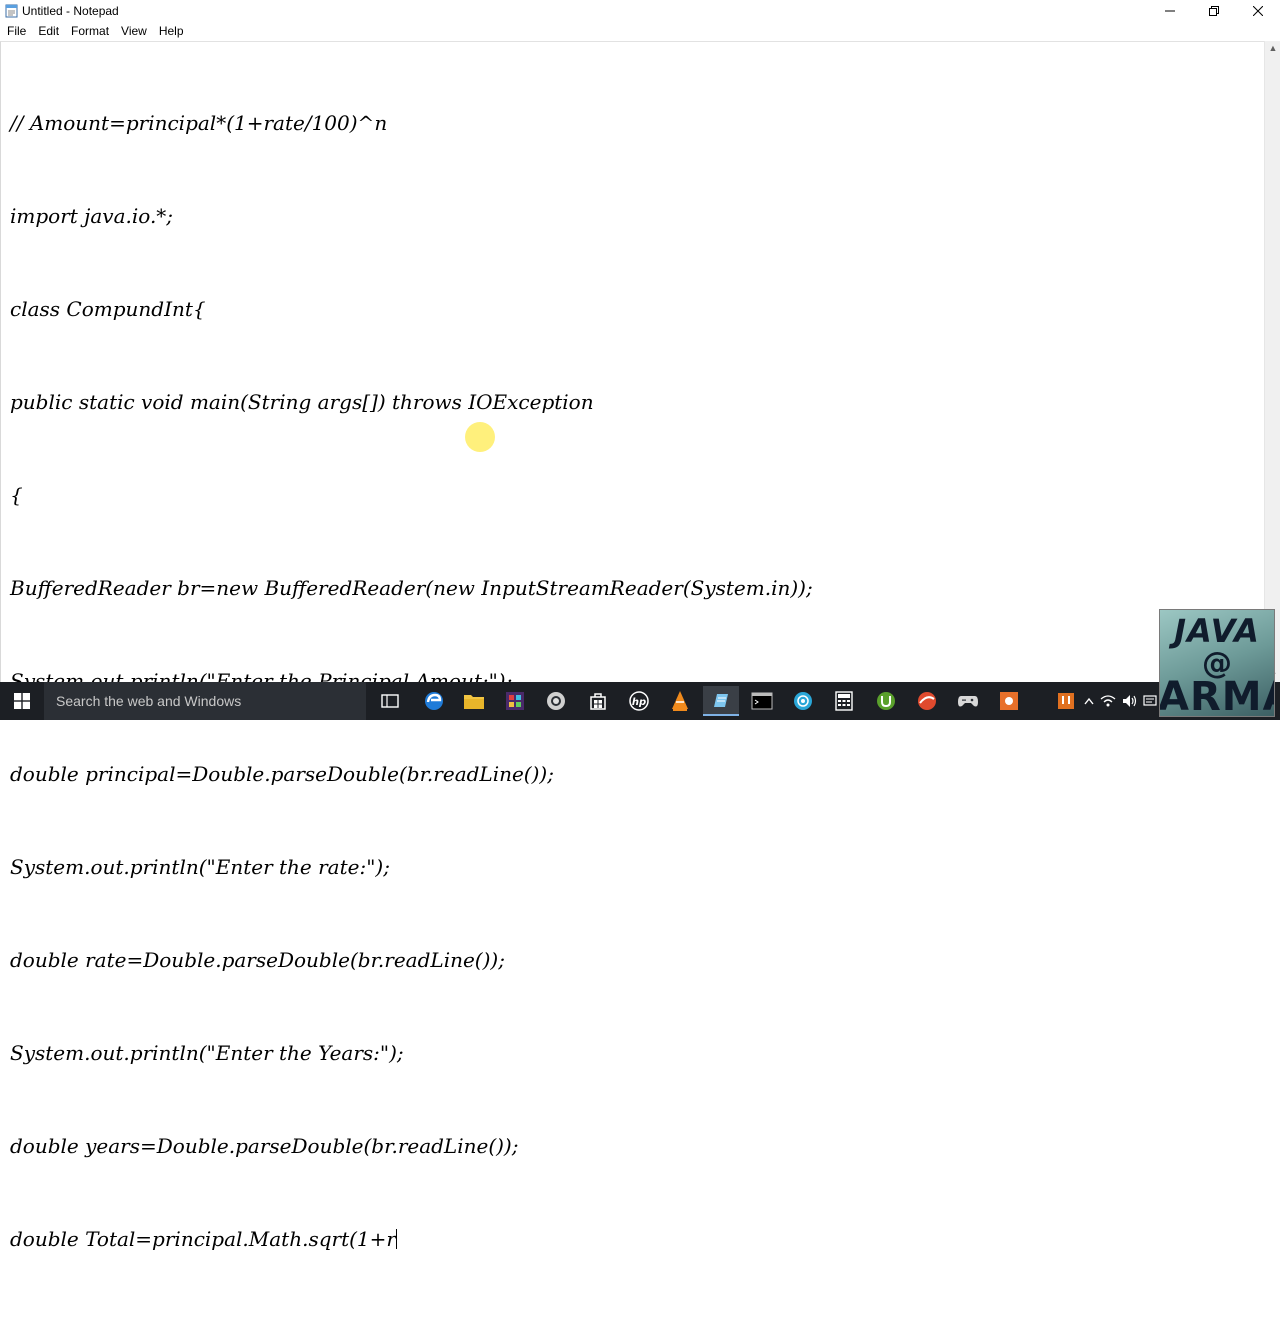 The width and height of the screenshot is (1280, 1317). Describe the element at coordinates (134, 31) in the screenshot. I see `menu-view: View` at that location.